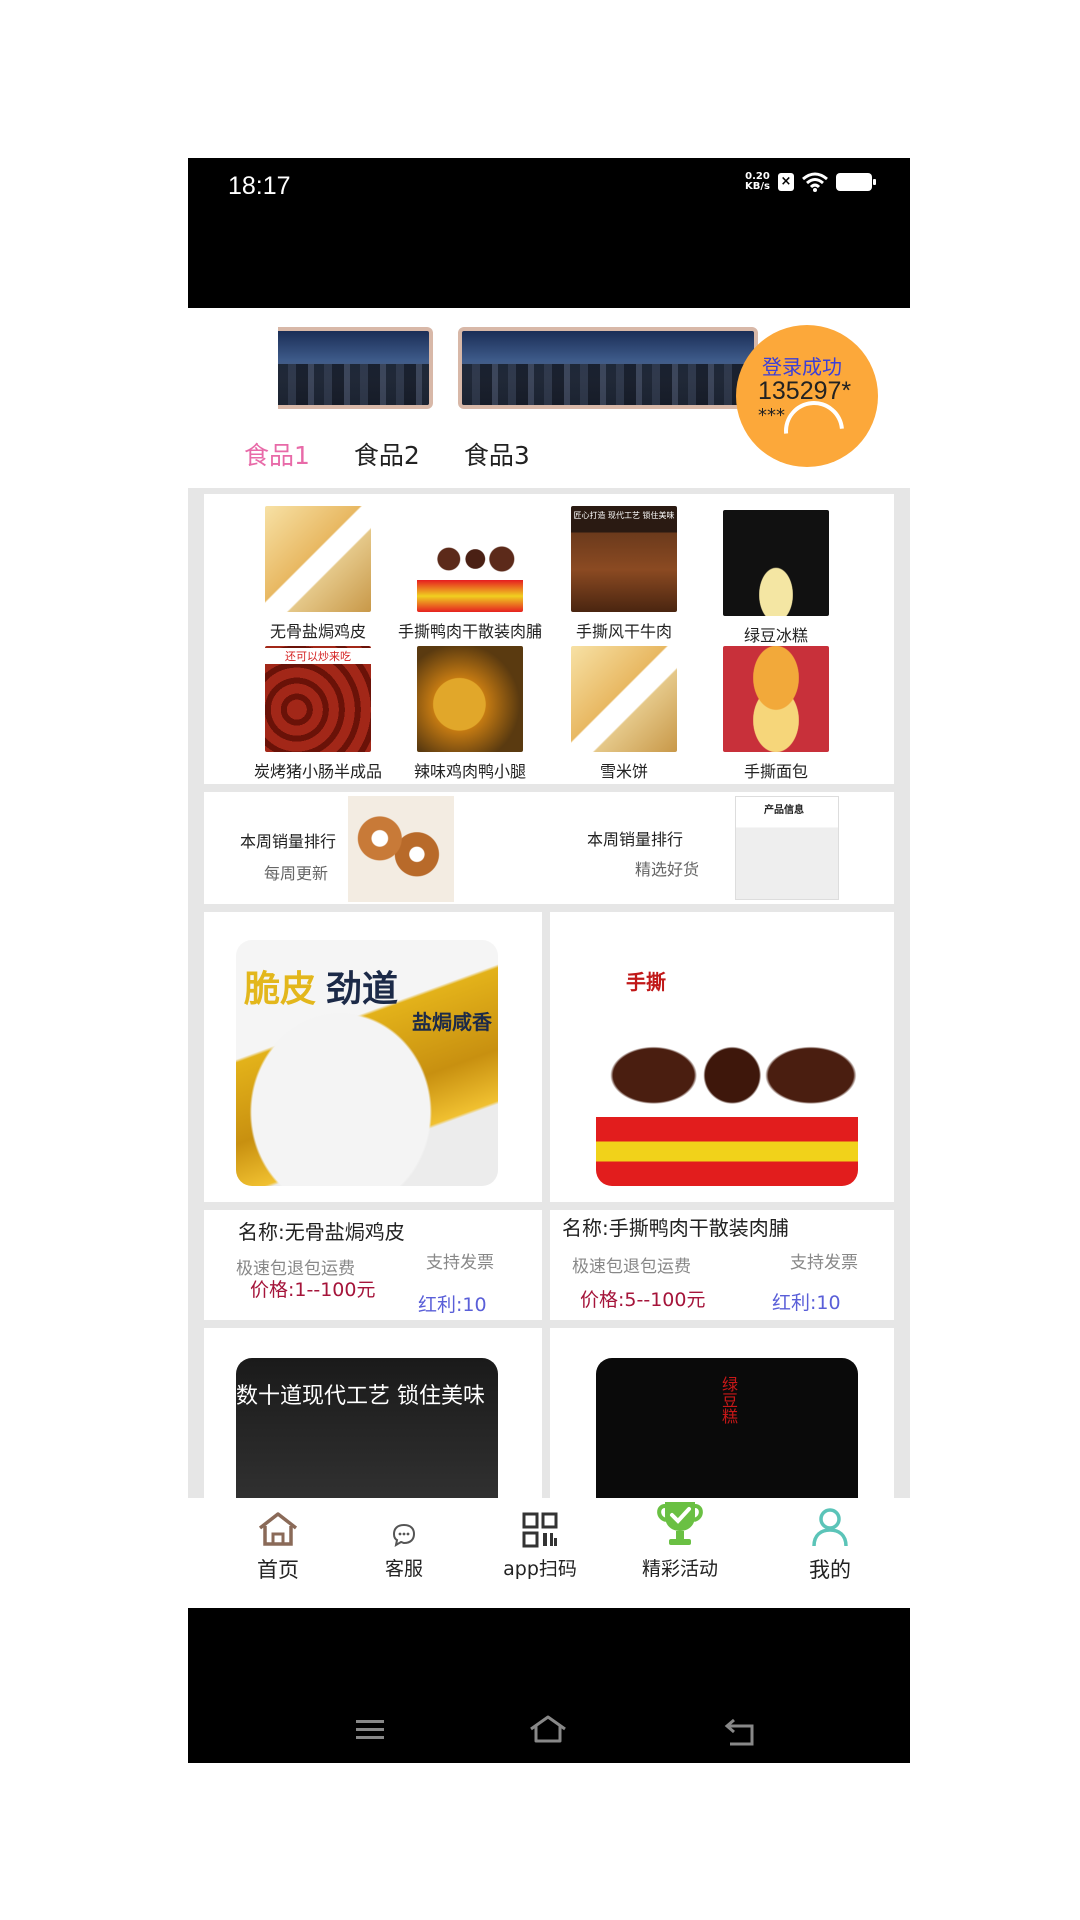 The width and height of the screenshot is (1080, 1920). I want to click on product-image-chicken-skin: 脆皮 劲道 盐焗咸香, so click(367, 1063).